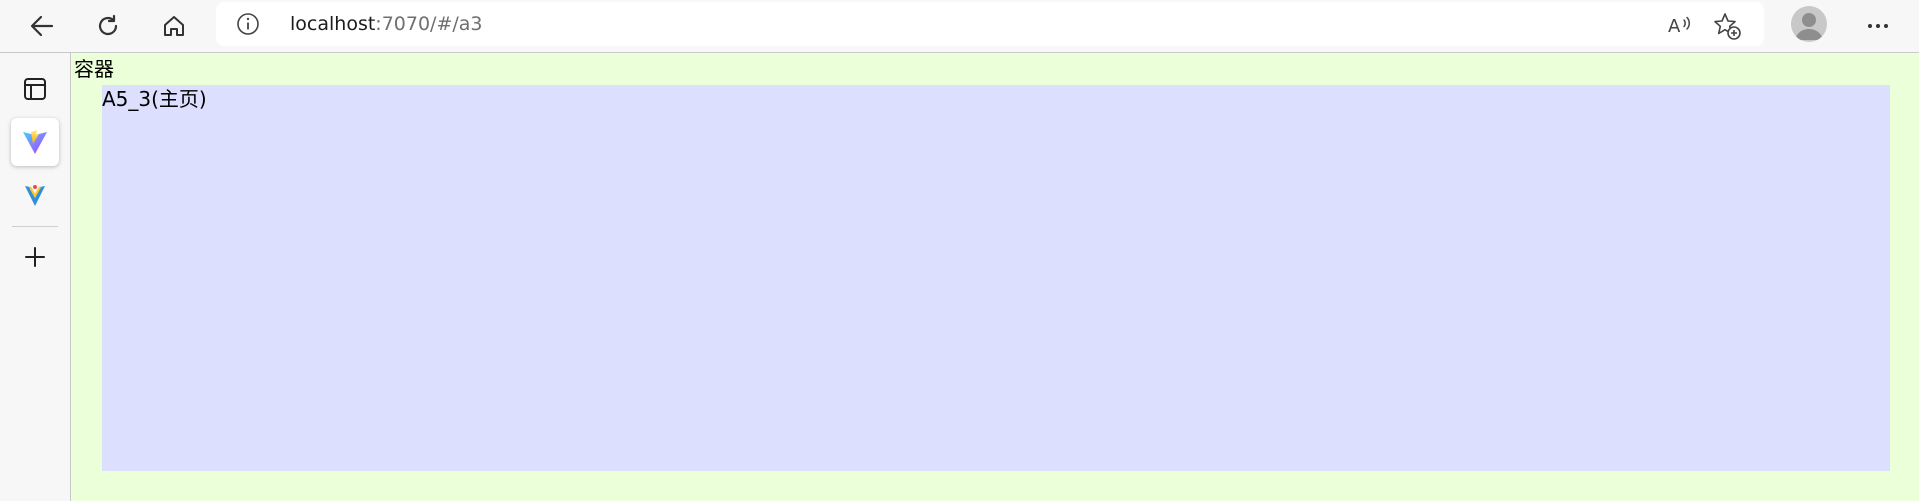 This screenshot has height=501, width=1919. I want to click on home-button, so click(174, 26).